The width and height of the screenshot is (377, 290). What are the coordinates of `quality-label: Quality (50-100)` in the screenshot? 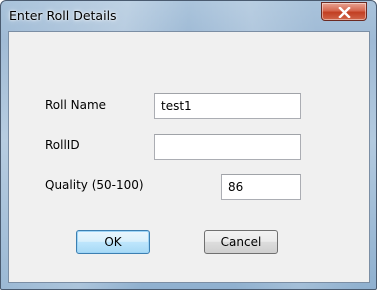 It's located at (94, 185).